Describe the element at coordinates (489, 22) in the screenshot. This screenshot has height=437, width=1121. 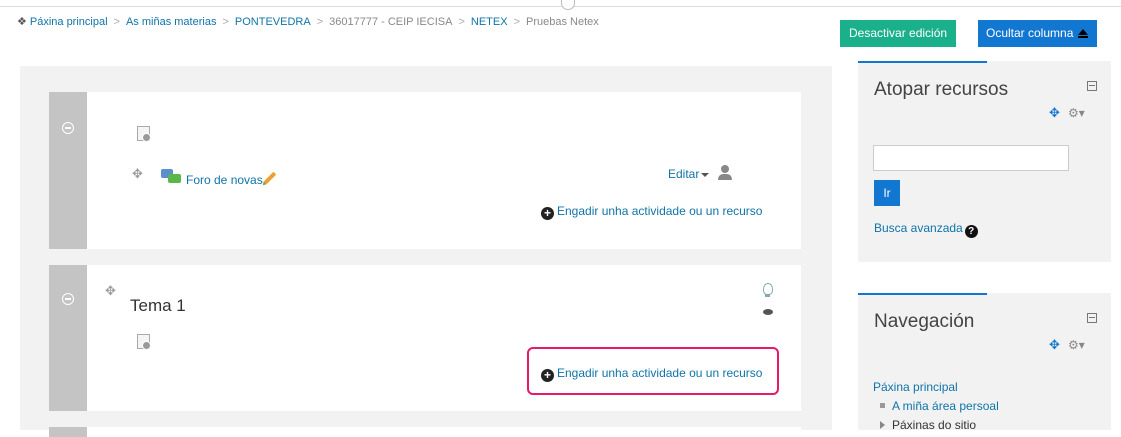
I see `breadcrumb-item-netex: NETEX` at that location.